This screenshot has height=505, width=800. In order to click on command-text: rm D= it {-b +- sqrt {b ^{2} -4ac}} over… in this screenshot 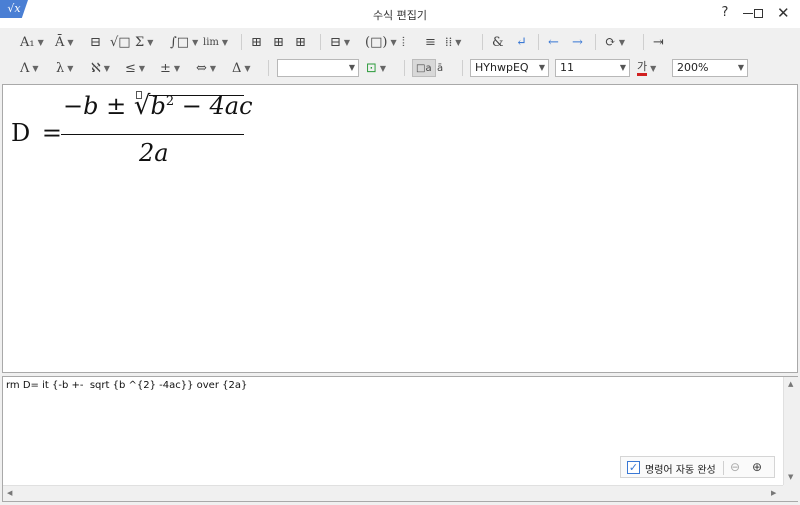, I will do `click(126, 385)`.